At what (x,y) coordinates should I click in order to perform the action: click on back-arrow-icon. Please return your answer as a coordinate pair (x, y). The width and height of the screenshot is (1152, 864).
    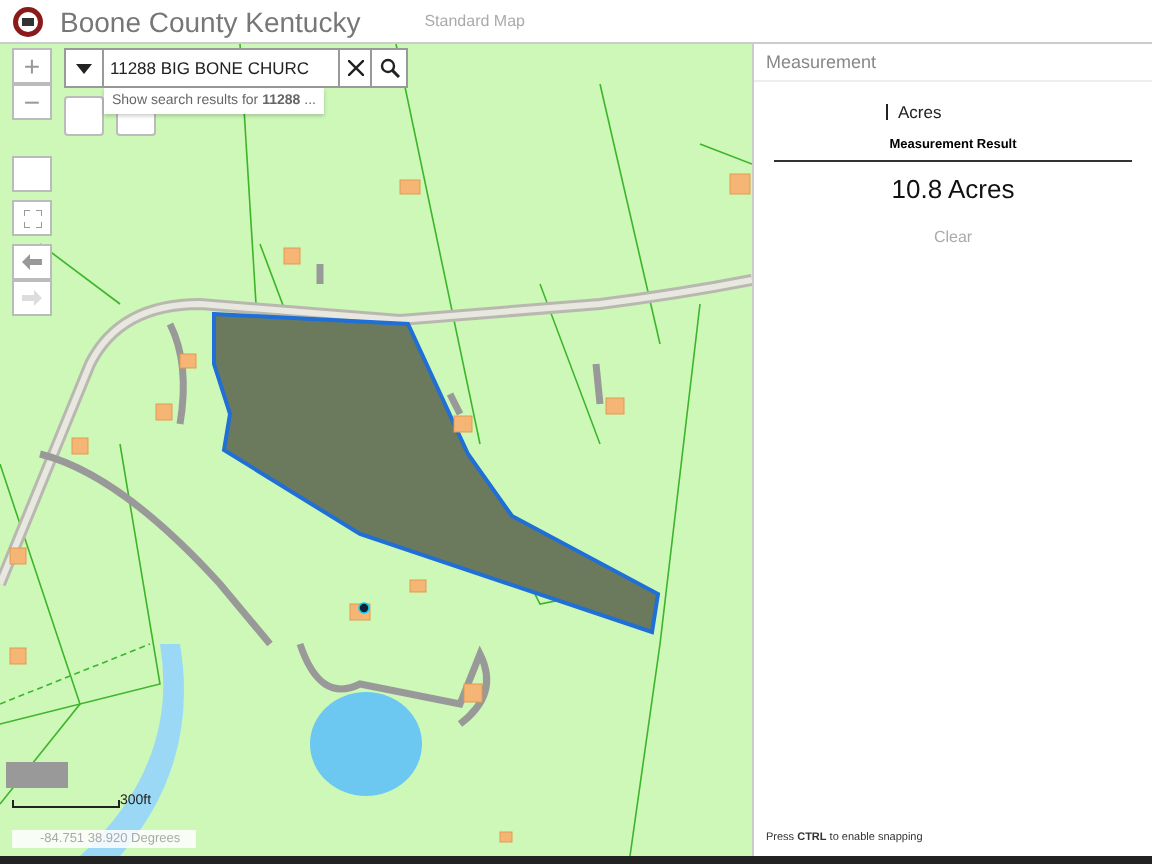
    Looking at the image, I should click on (32, 262).